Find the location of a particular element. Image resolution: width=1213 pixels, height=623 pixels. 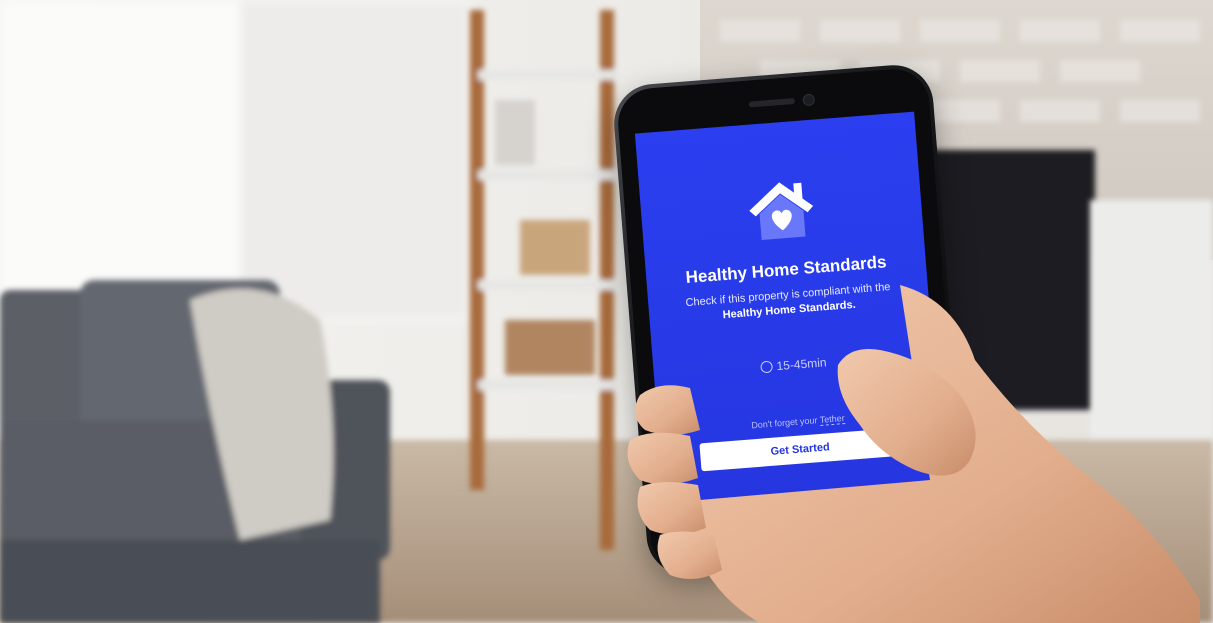

duration-text: 15-45min is located at coordinates (801, 364).